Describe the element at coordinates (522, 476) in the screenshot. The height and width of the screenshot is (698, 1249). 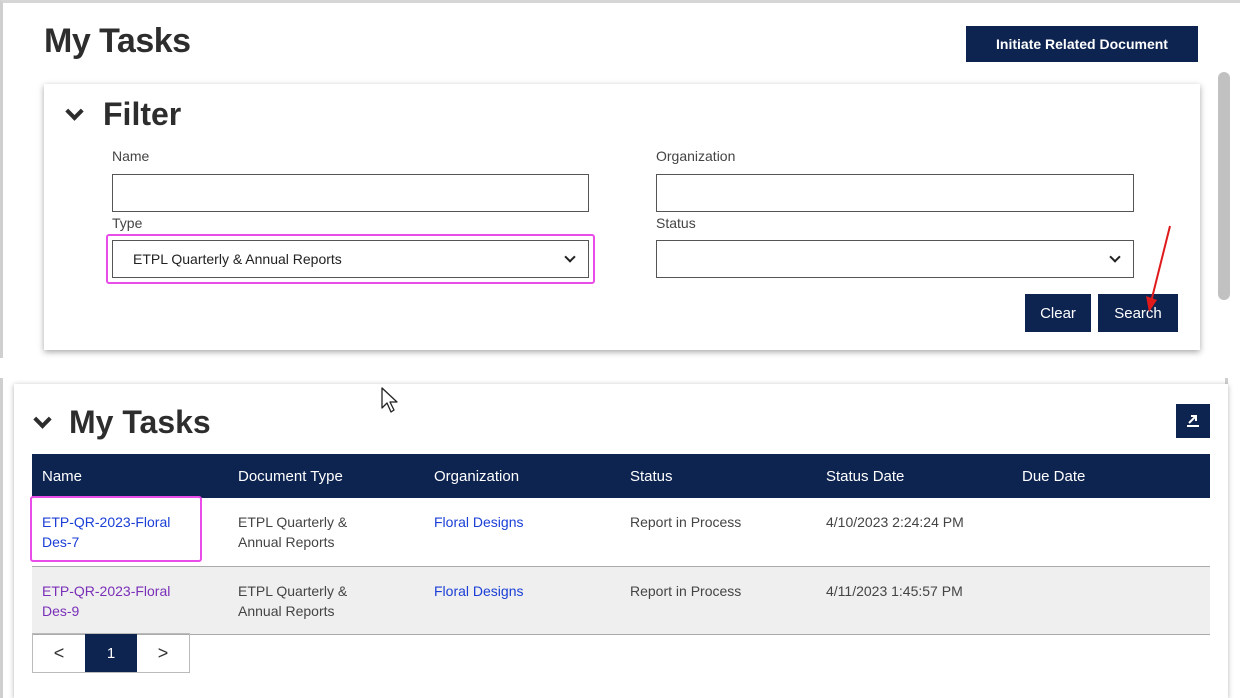
I see `column-header-organization: Organization` at that location.